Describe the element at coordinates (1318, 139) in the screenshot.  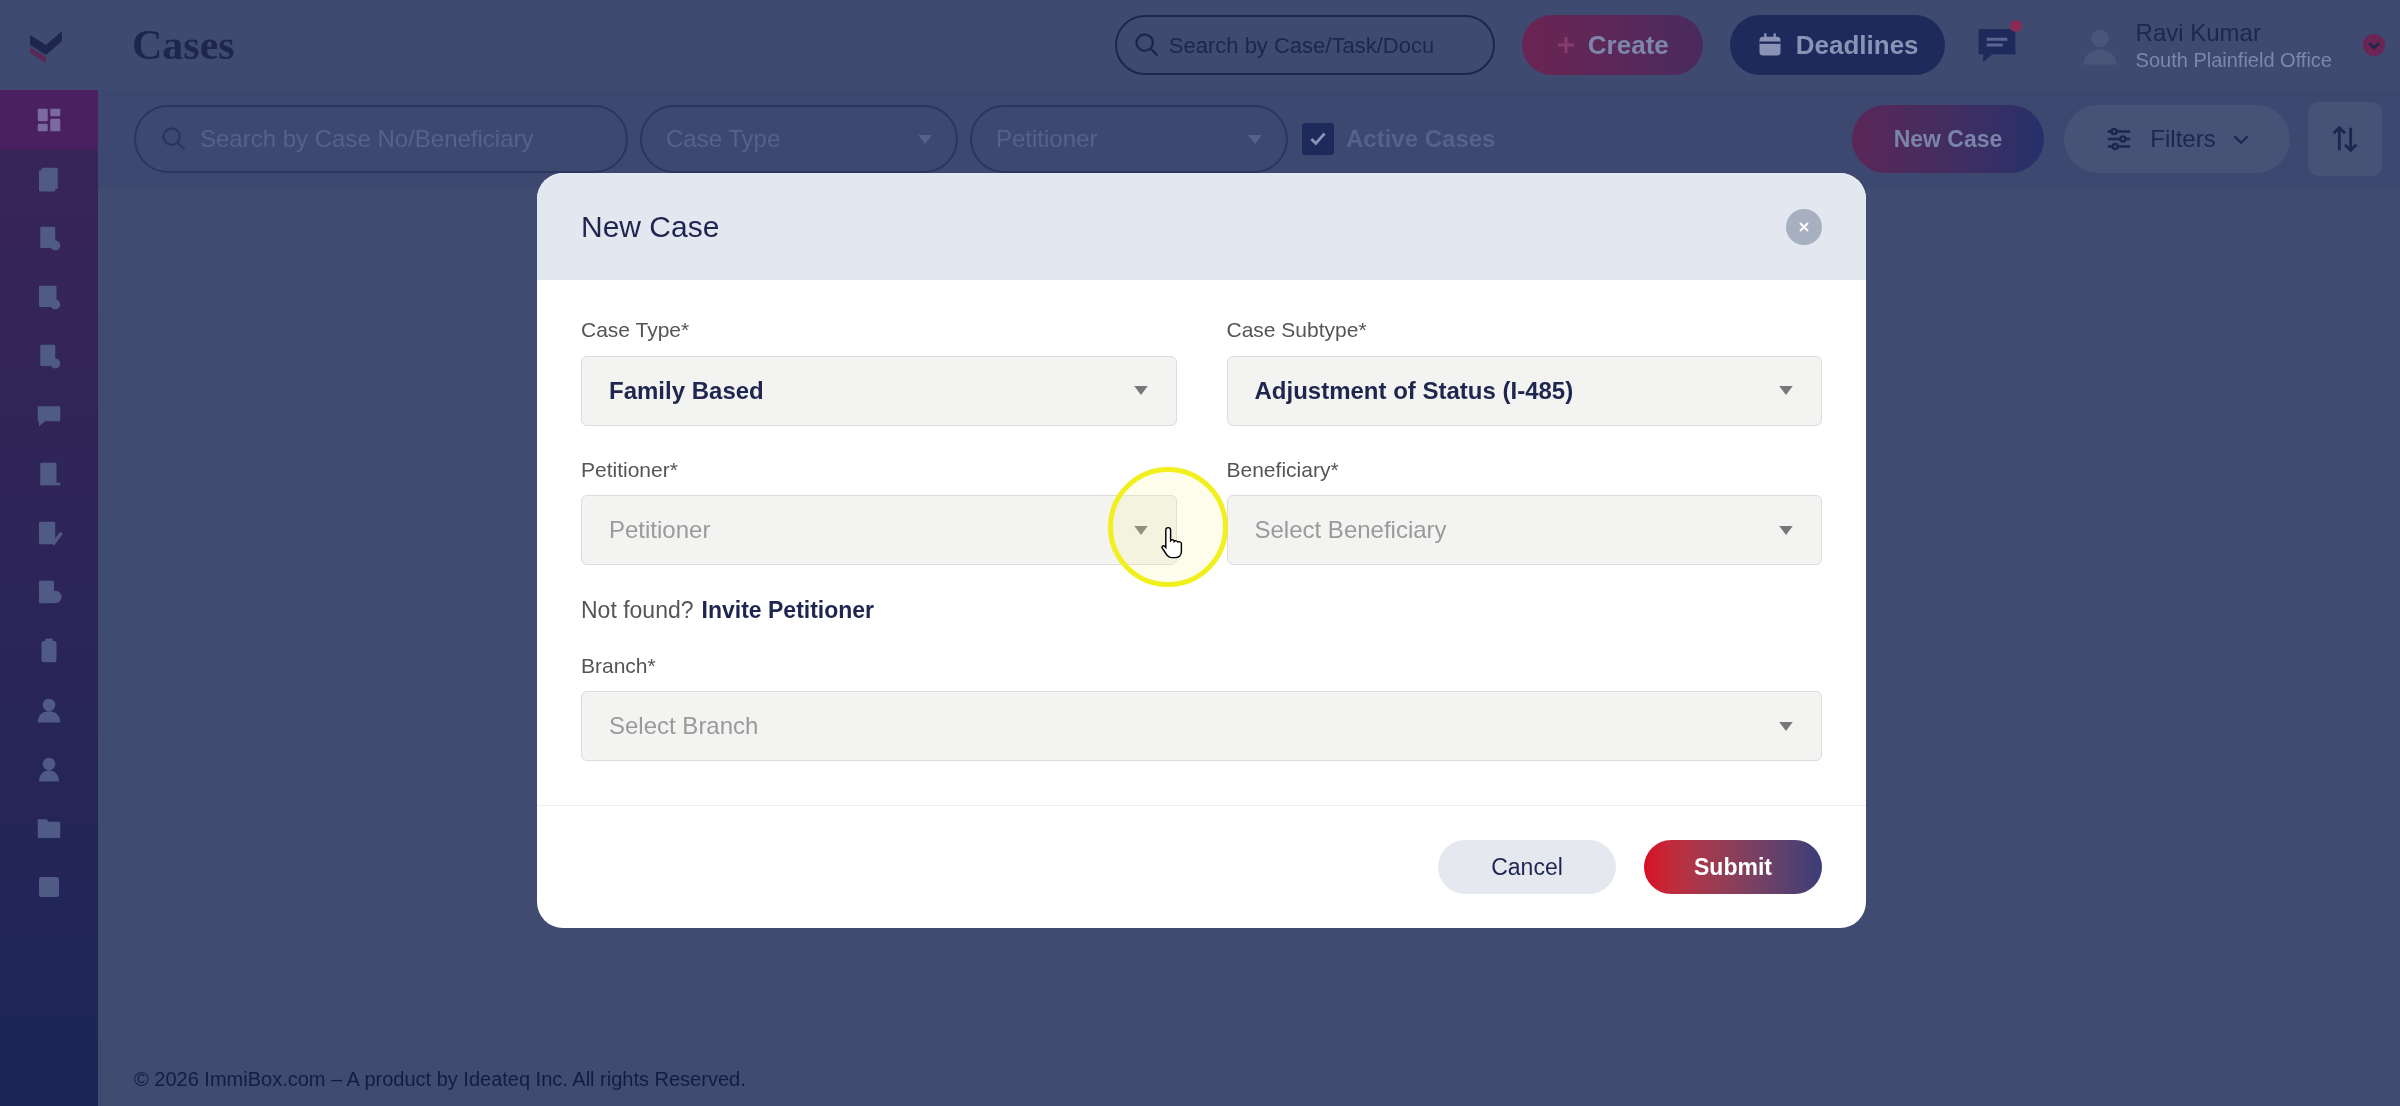
I see `active-cases-checkbox` at that location.